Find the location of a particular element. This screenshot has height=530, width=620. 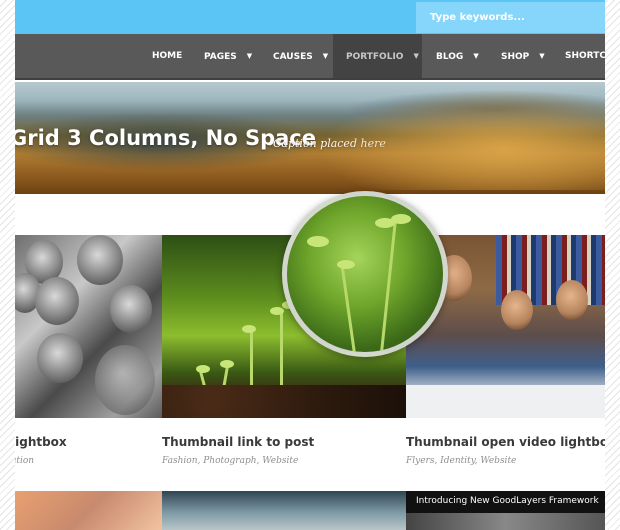

nav-item-label: PORTFOLIO is located at coordinates (375, 57).